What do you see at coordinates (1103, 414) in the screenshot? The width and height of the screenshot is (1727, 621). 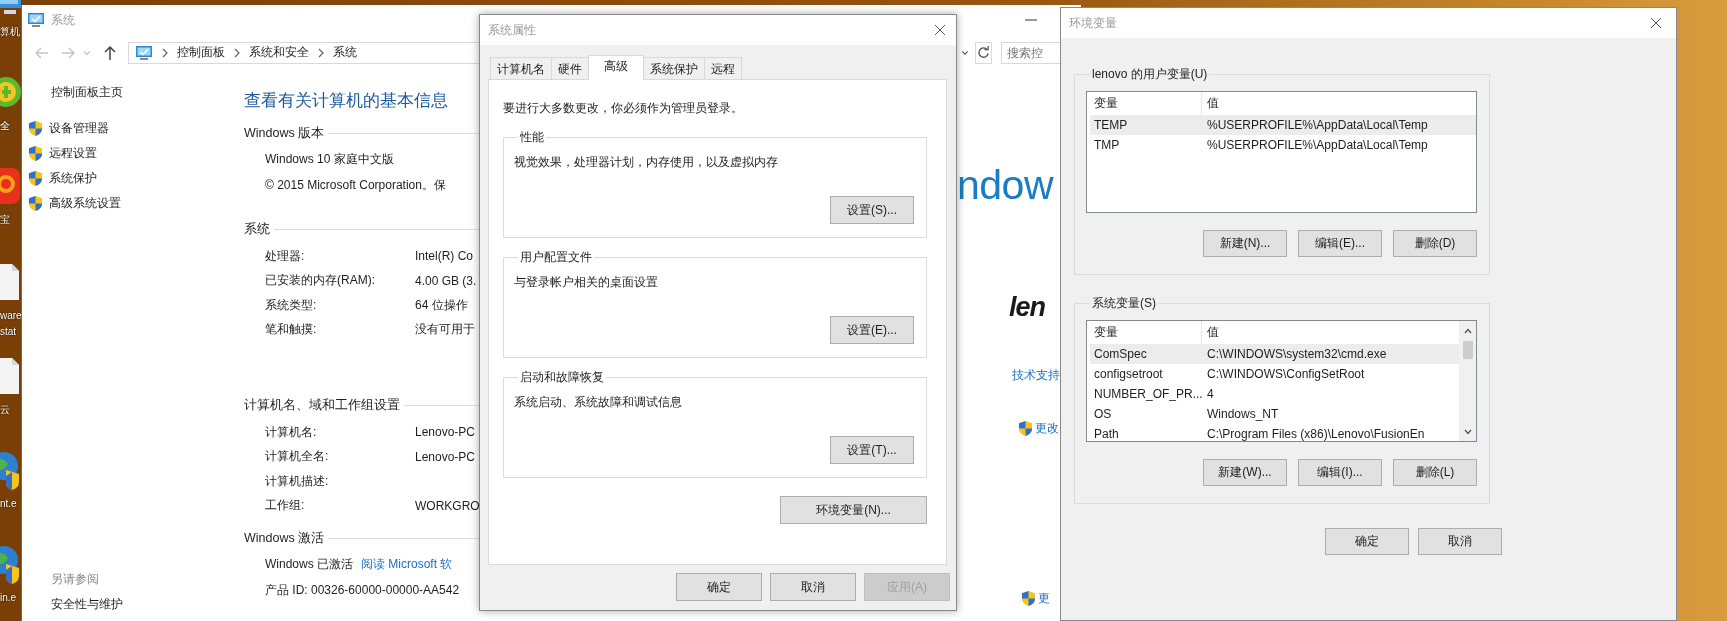 I see `table-cell-text: OS` at bounding box center [1103, 414].